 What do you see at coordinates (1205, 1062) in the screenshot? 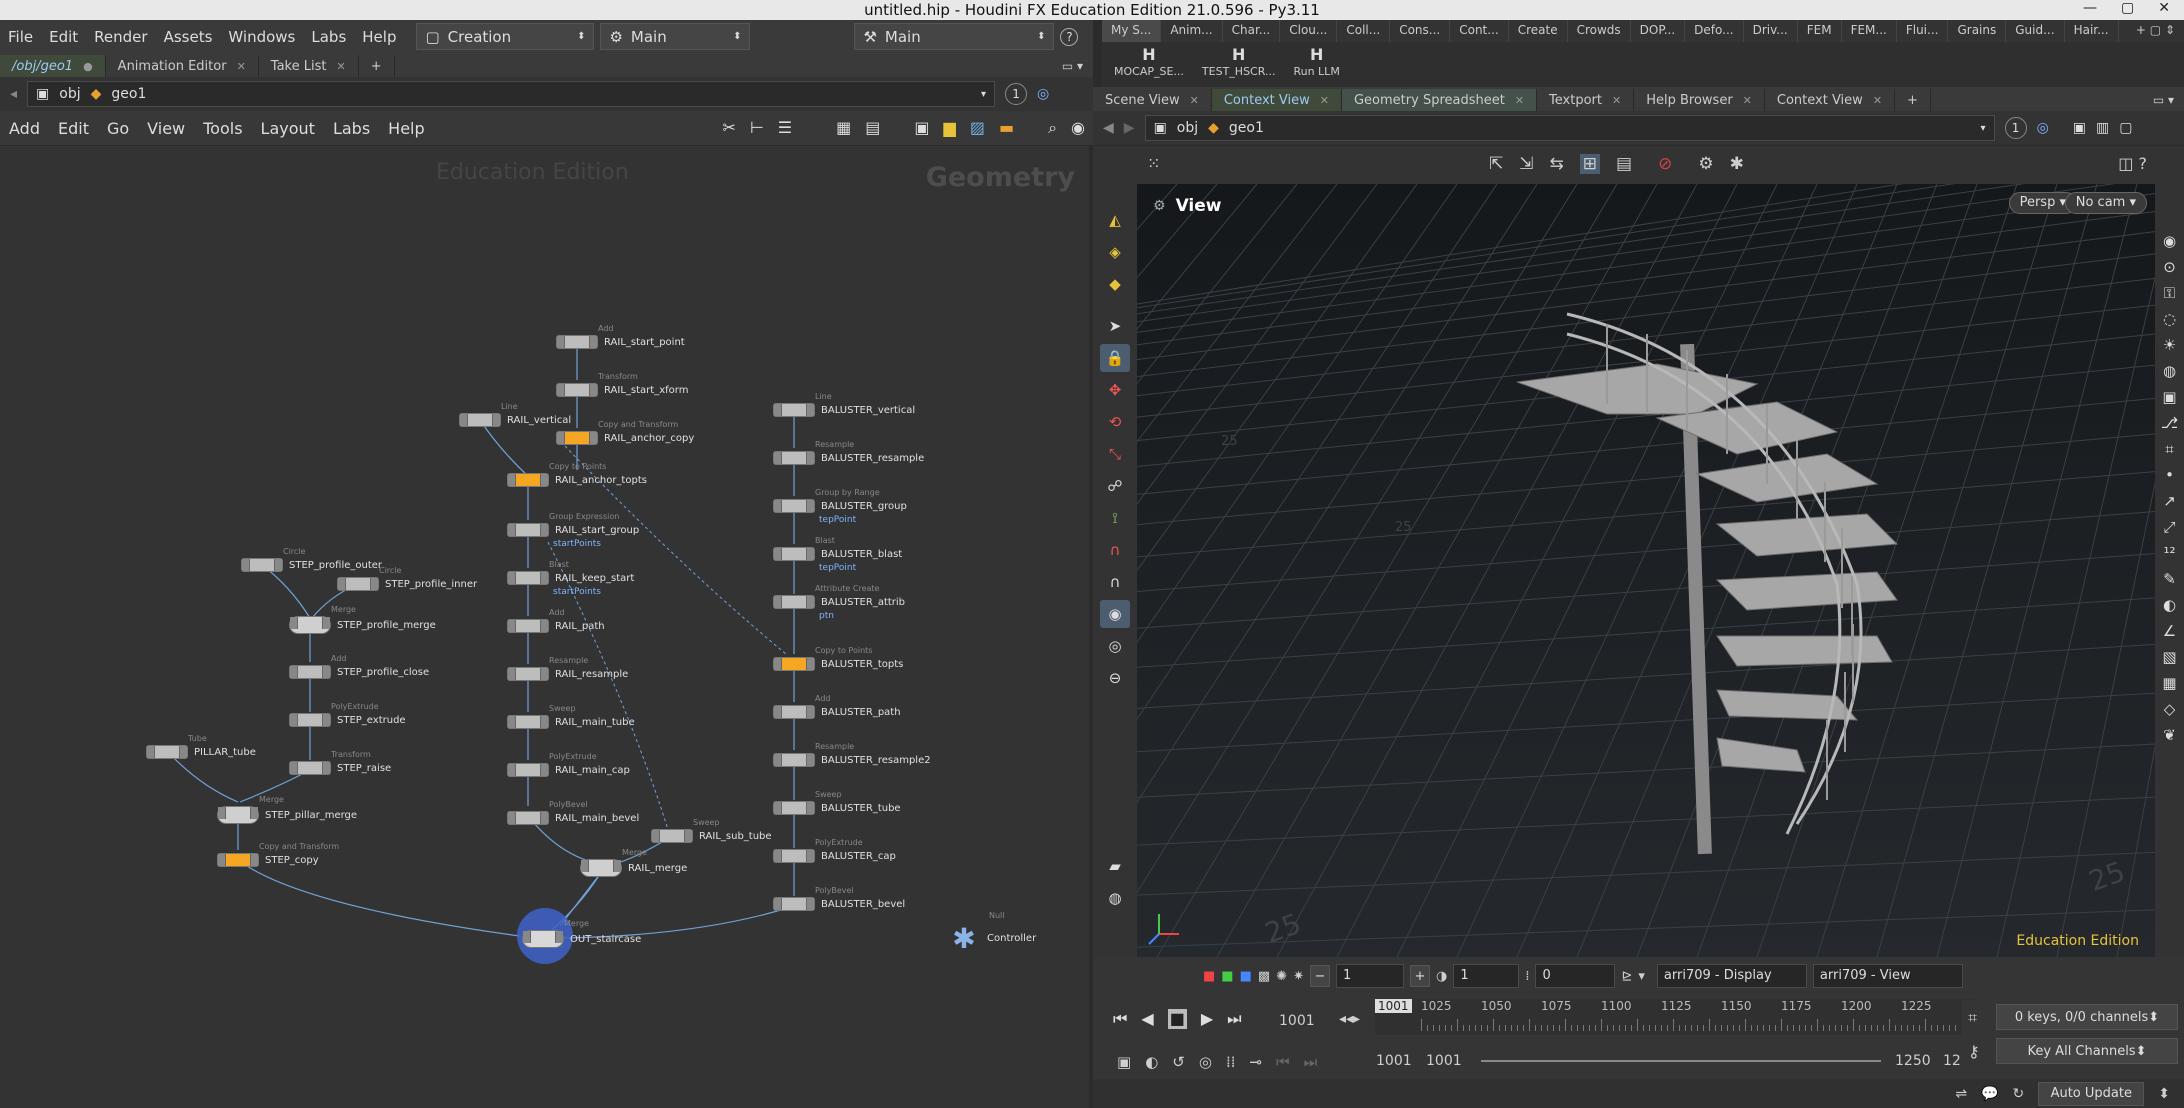
I see `realtime-icon: ◎` at bounding box center [1205, 1062].